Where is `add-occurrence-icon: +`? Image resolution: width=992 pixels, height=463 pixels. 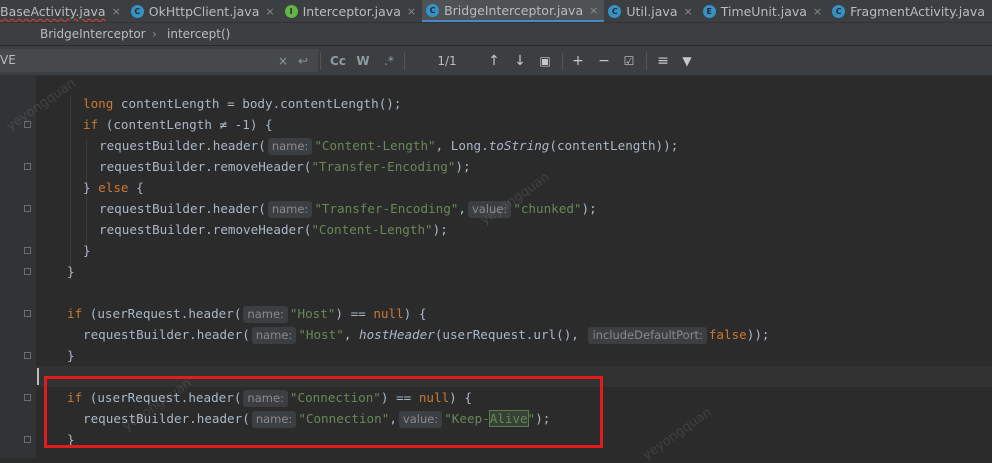
add-occurrence-icon: + is located at coordinates (578, 61).